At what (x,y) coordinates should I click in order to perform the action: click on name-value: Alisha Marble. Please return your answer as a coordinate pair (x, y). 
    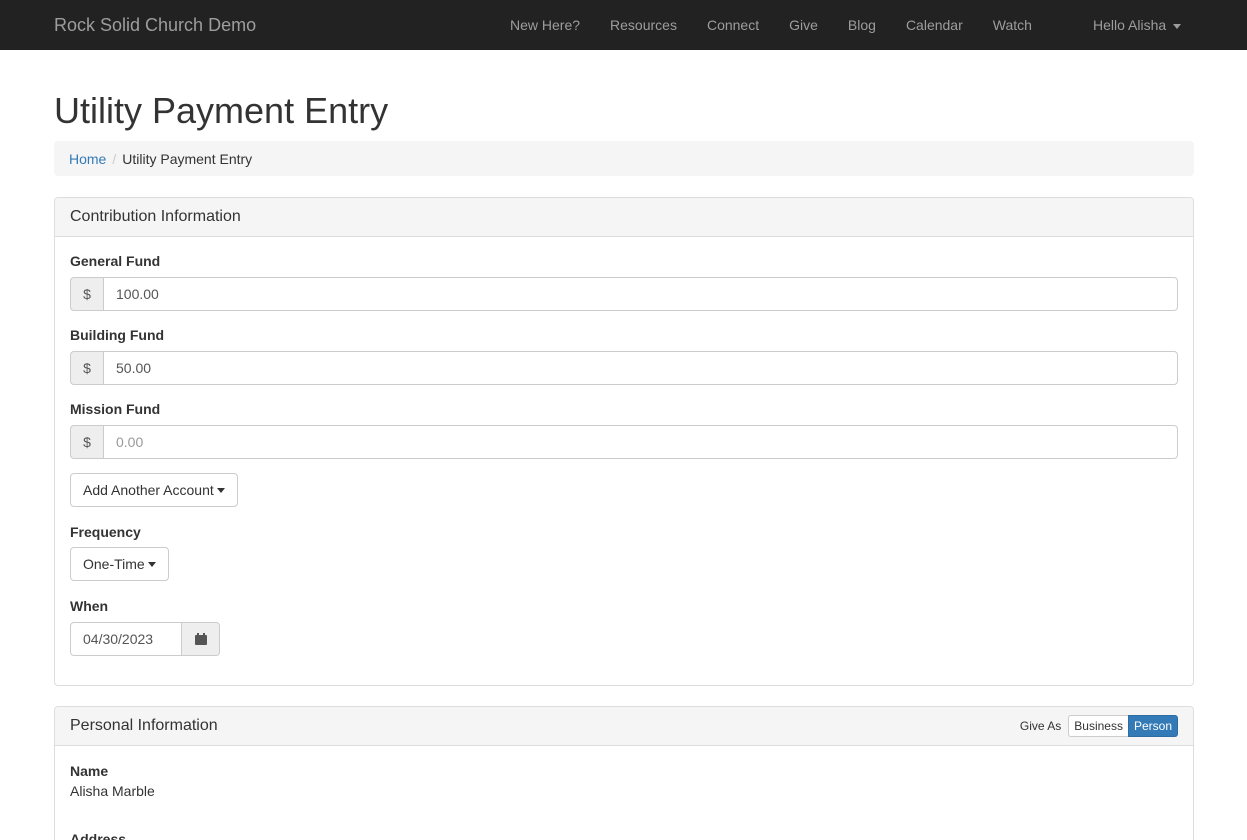
    Looking at the image, I should click on (112, 791).